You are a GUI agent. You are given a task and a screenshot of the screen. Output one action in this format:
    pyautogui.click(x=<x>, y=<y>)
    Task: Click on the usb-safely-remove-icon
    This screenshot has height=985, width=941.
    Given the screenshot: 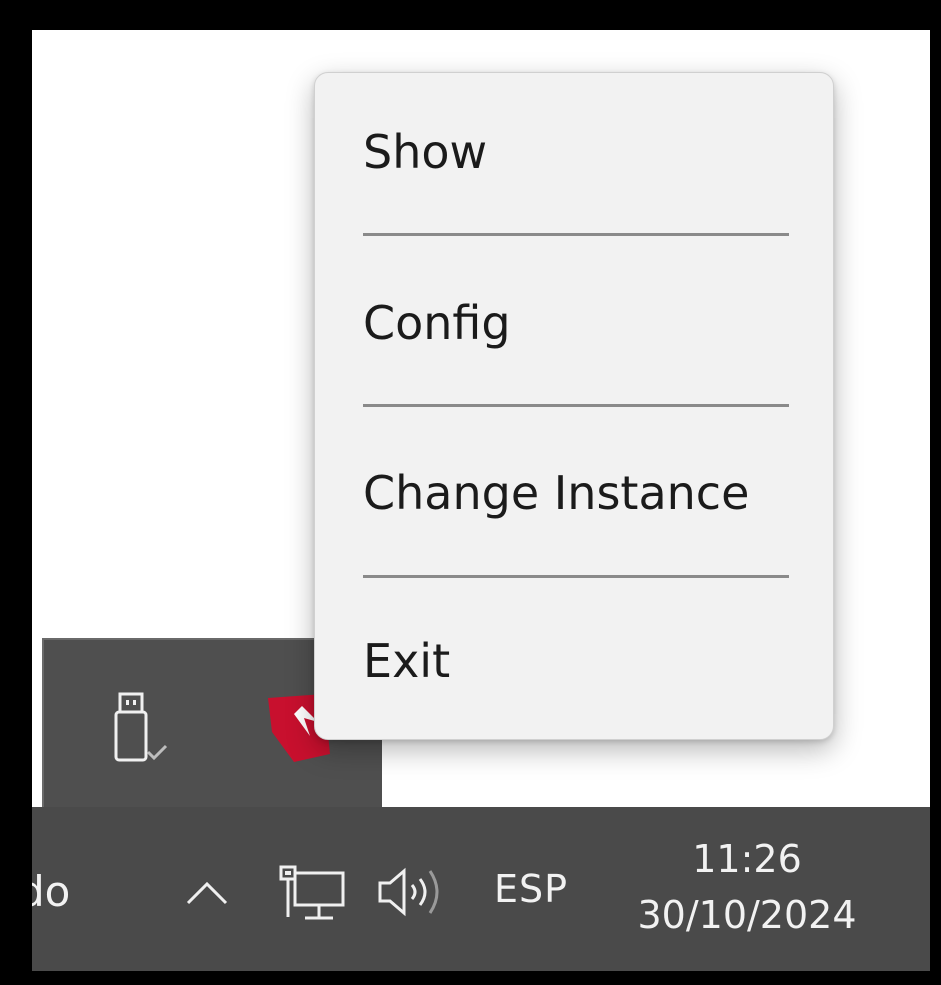 What is the action you would take?
    pyautogui.click(x=140, y=730)
    